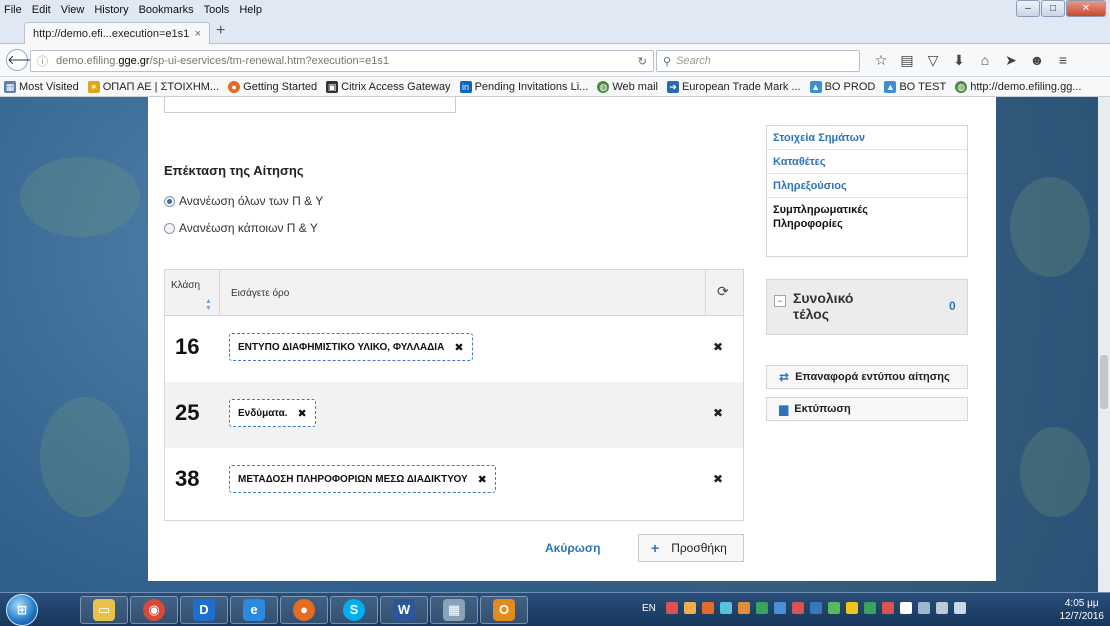 The height and width of the screenshot is (626, 1110). I want to click on plus-icon: +, so click(655, 548).